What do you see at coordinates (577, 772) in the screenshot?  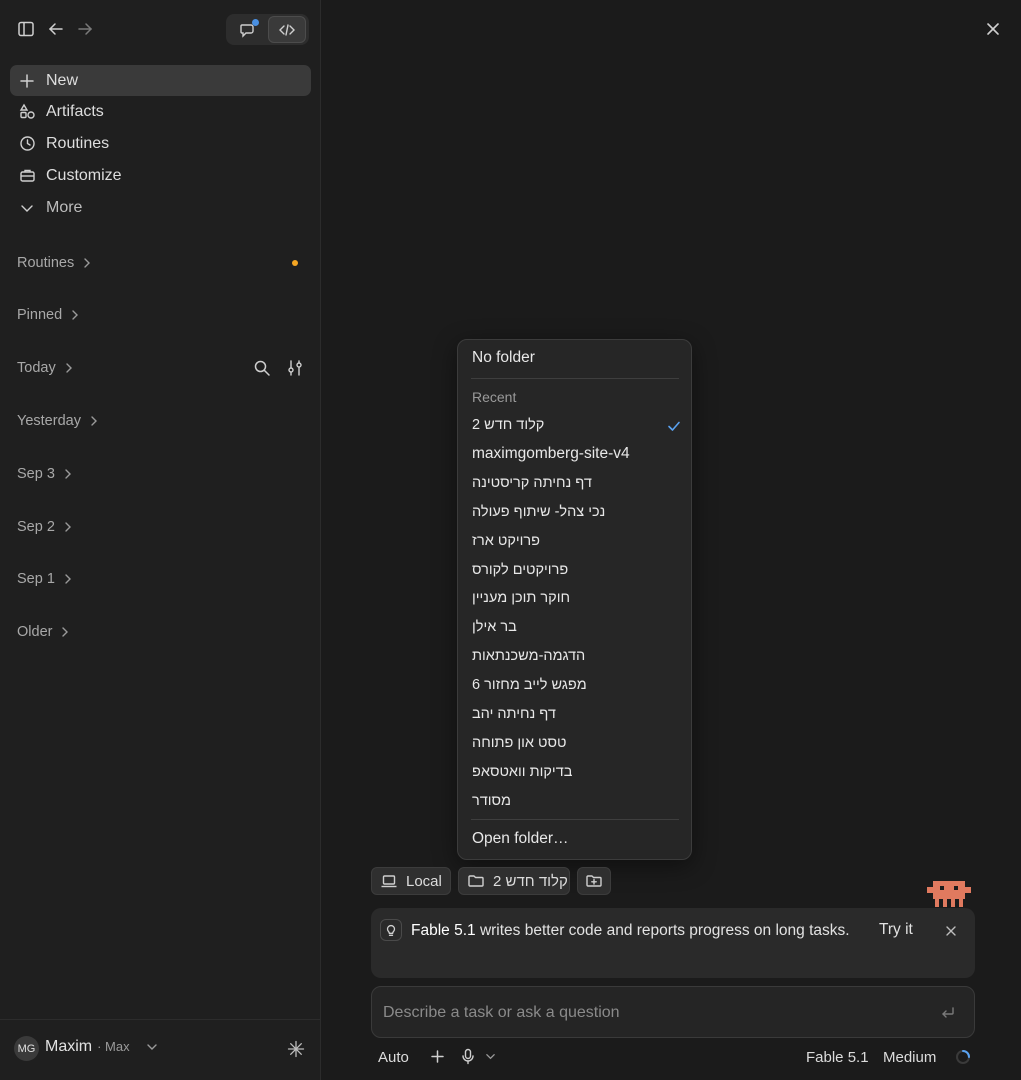 I see `menu-item-recent-folder: בדיקות וואטסאפ` at bounding box center [577, 772].